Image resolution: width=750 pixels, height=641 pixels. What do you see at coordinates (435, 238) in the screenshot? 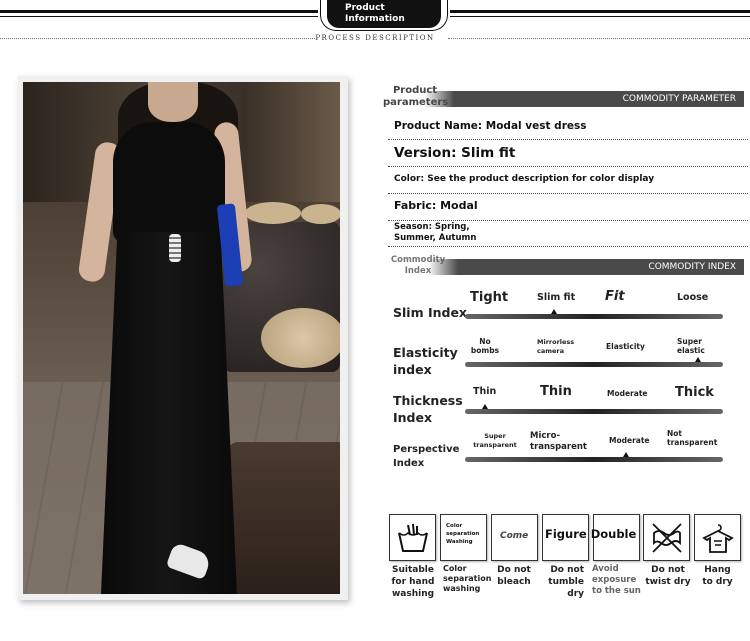
I see `param-season-line2: Summer, Autumn` at bounding box center [435, 238].